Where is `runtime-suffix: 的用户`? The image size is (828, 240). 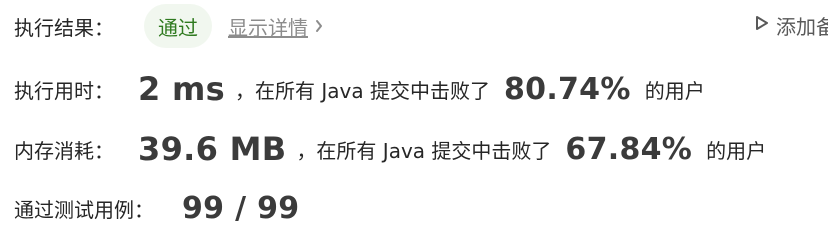 runtime-suffix: 的用户 is located at coordinates (674, 90).